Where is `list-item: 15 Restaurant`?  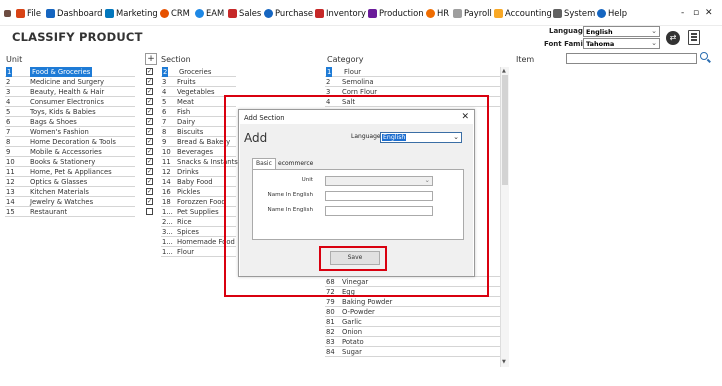 list-item: 15 Restaurant is located at coordinates (70, 212).